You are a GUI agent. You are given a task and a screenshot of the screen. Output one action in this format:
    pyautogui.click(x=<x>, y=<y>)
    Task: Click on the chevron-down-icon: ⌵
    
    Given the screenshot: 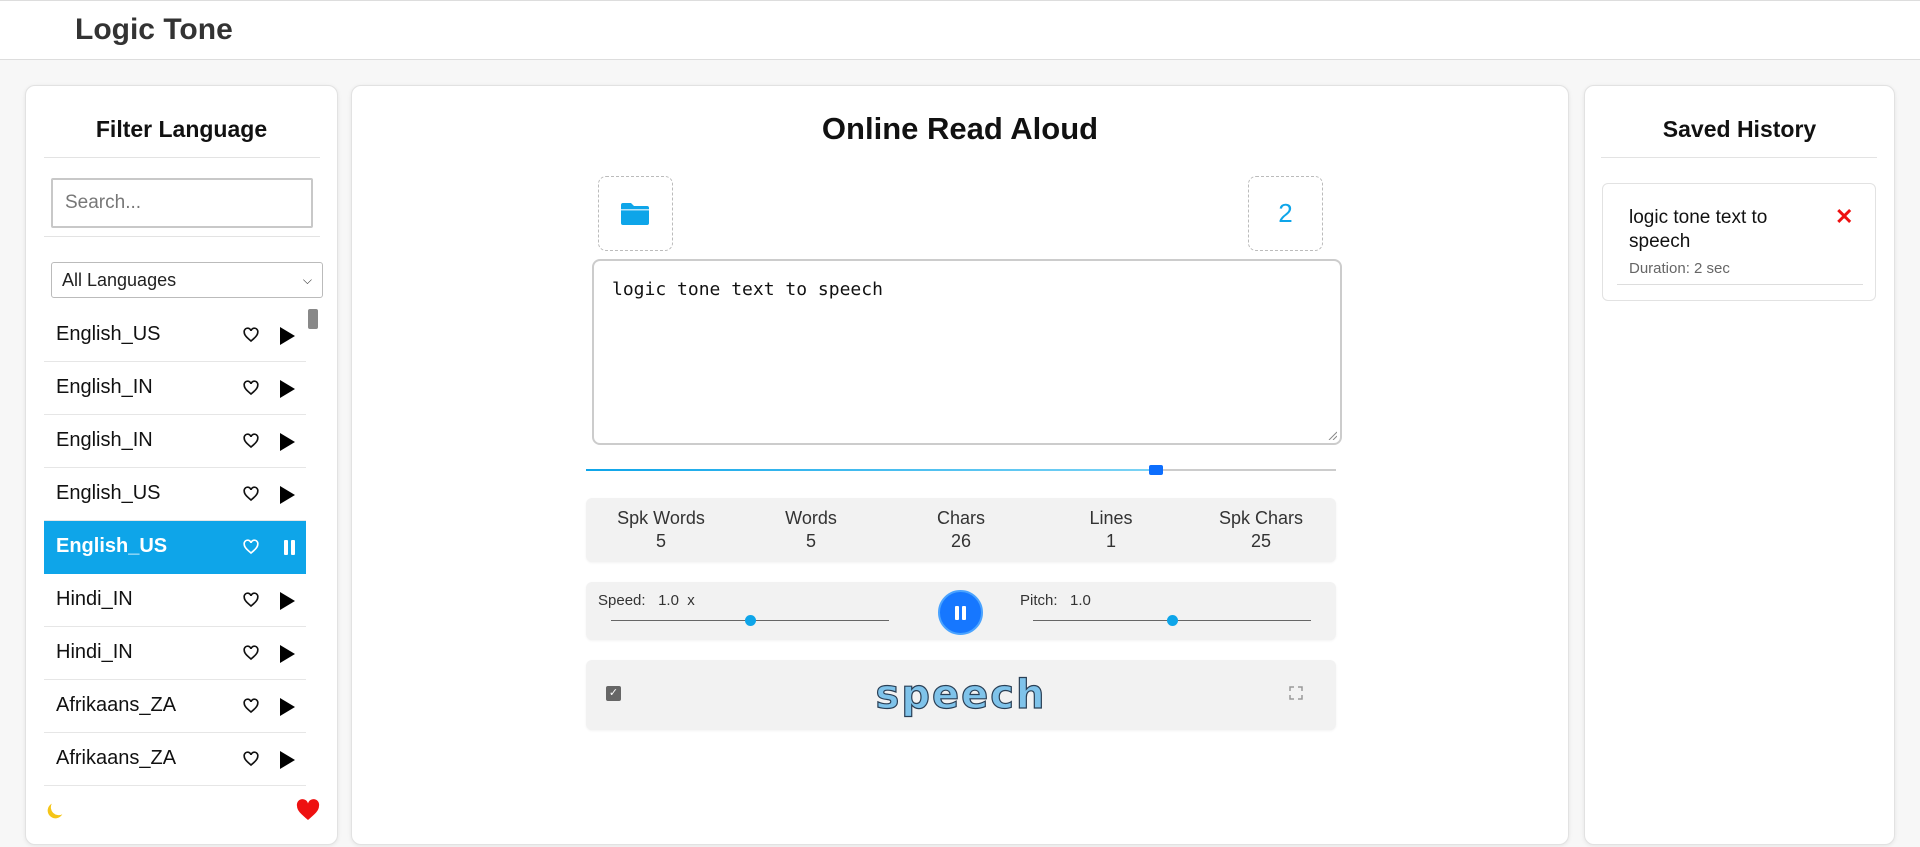 What is the action you would take?
    pyautogui.click(x=307, y=279)
    